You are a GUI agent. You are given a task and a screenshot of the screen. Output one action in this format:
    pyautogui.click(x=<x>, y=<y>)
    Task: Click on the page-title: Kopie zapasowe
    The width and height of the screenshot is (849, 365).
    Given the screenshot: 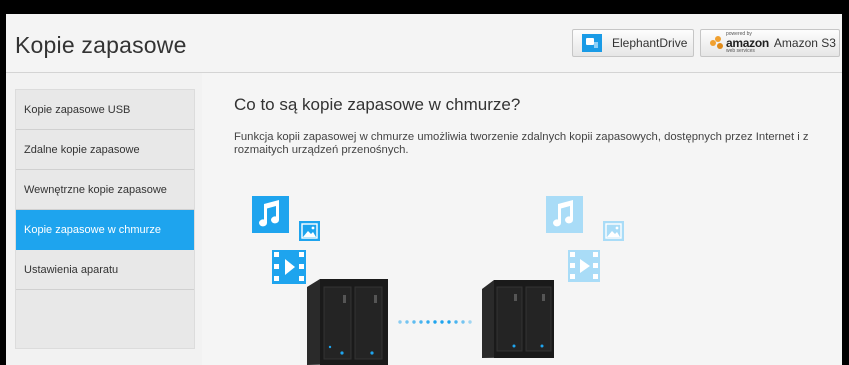 What is the action you would take?
    pyautogui.click(x=101, y=45)
    